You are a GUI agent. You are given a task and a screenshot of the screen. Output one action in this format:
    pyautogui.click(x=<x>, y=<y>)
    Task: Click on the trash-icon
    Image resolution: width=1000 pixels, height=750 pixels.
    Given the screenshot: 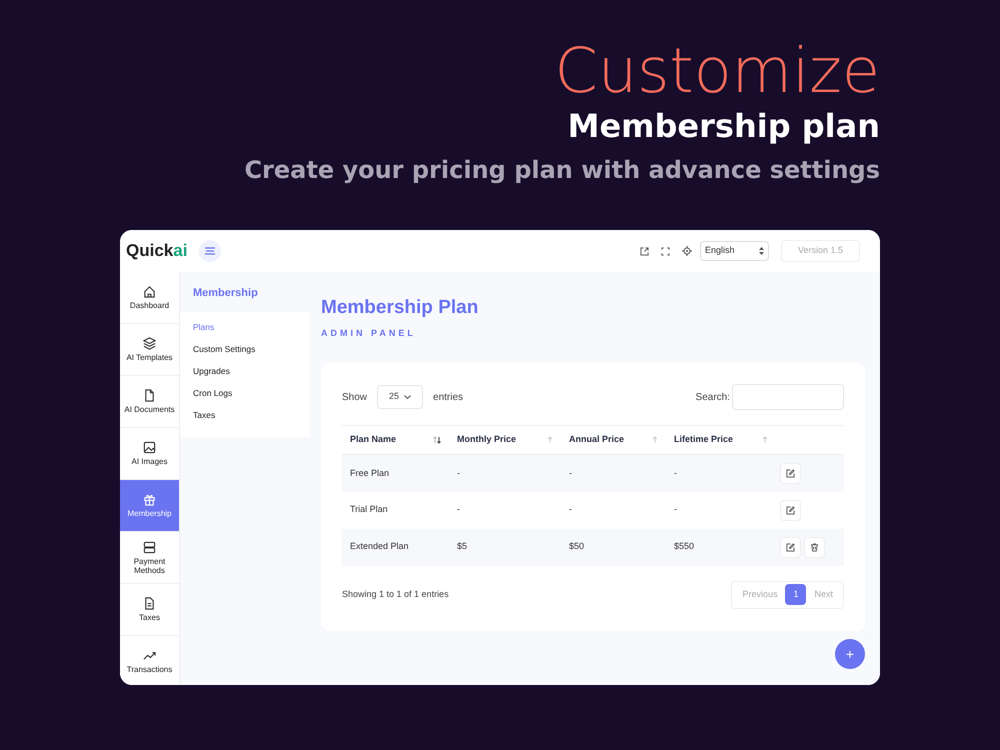 What is the action you would take?
    pyautogui.click(x=814, y=547)
    